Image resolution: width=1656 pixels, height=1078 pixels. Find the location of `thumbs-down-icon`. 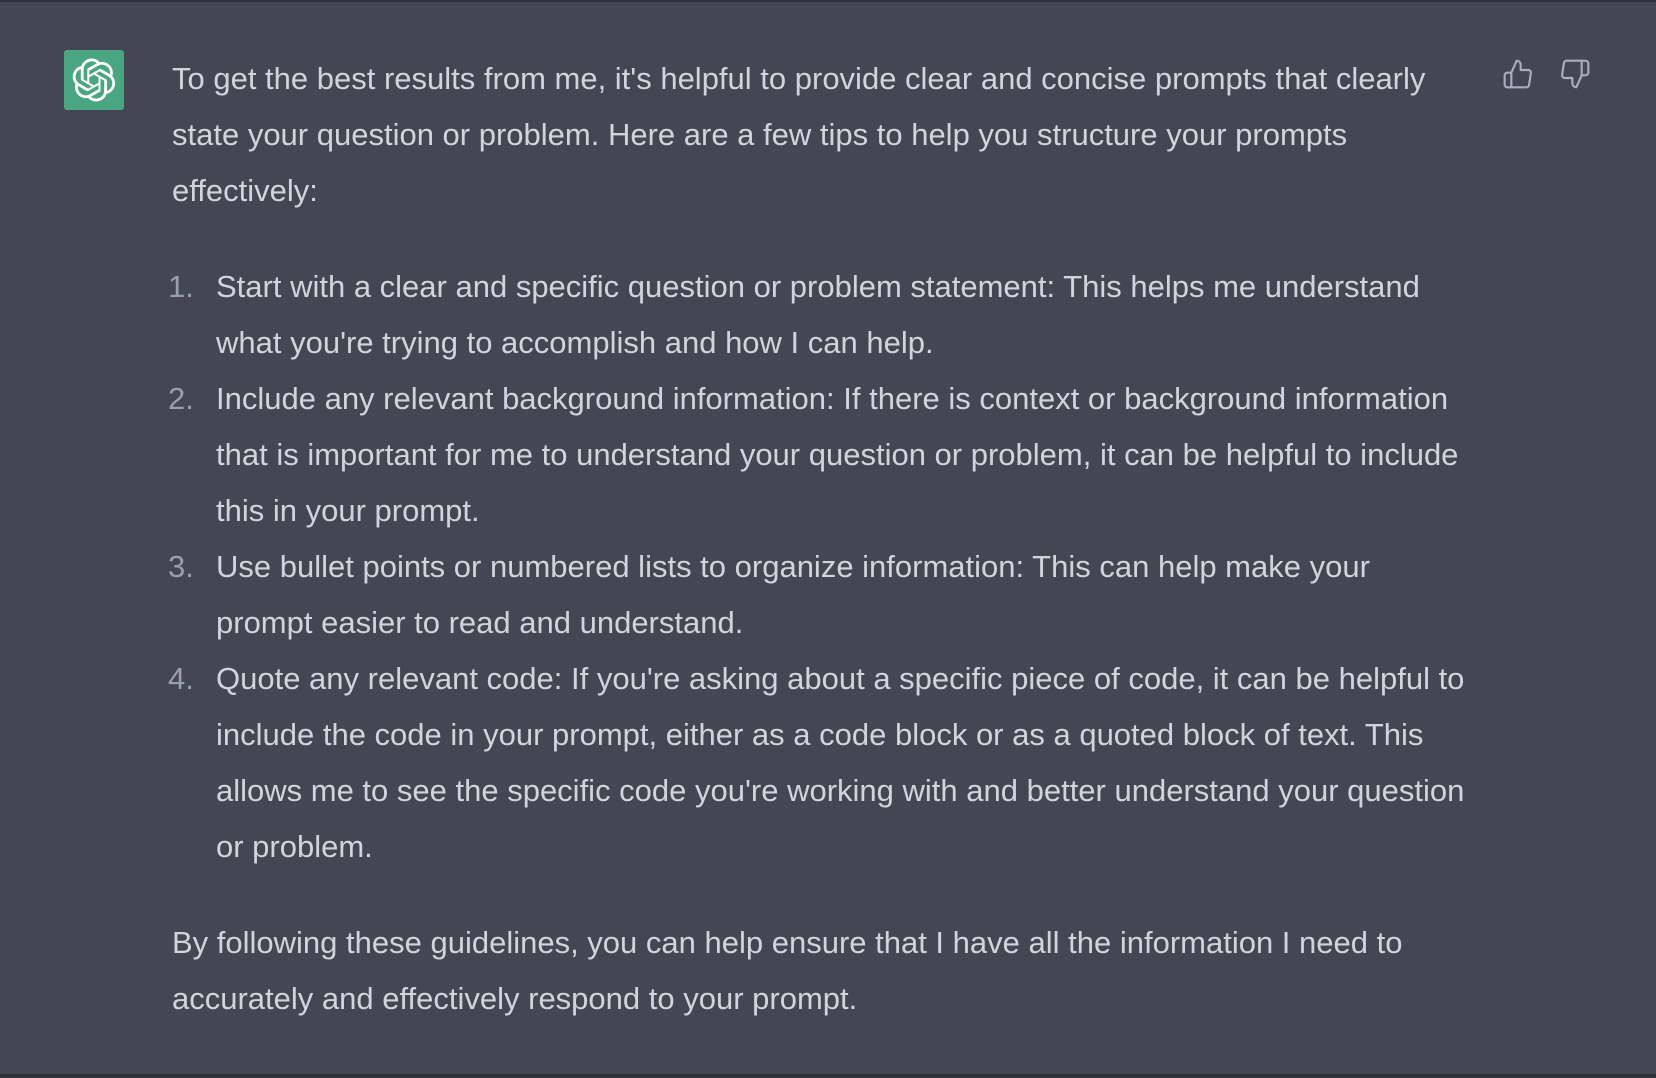

thumbs-down-icon is located at coordinates (1575, 74).